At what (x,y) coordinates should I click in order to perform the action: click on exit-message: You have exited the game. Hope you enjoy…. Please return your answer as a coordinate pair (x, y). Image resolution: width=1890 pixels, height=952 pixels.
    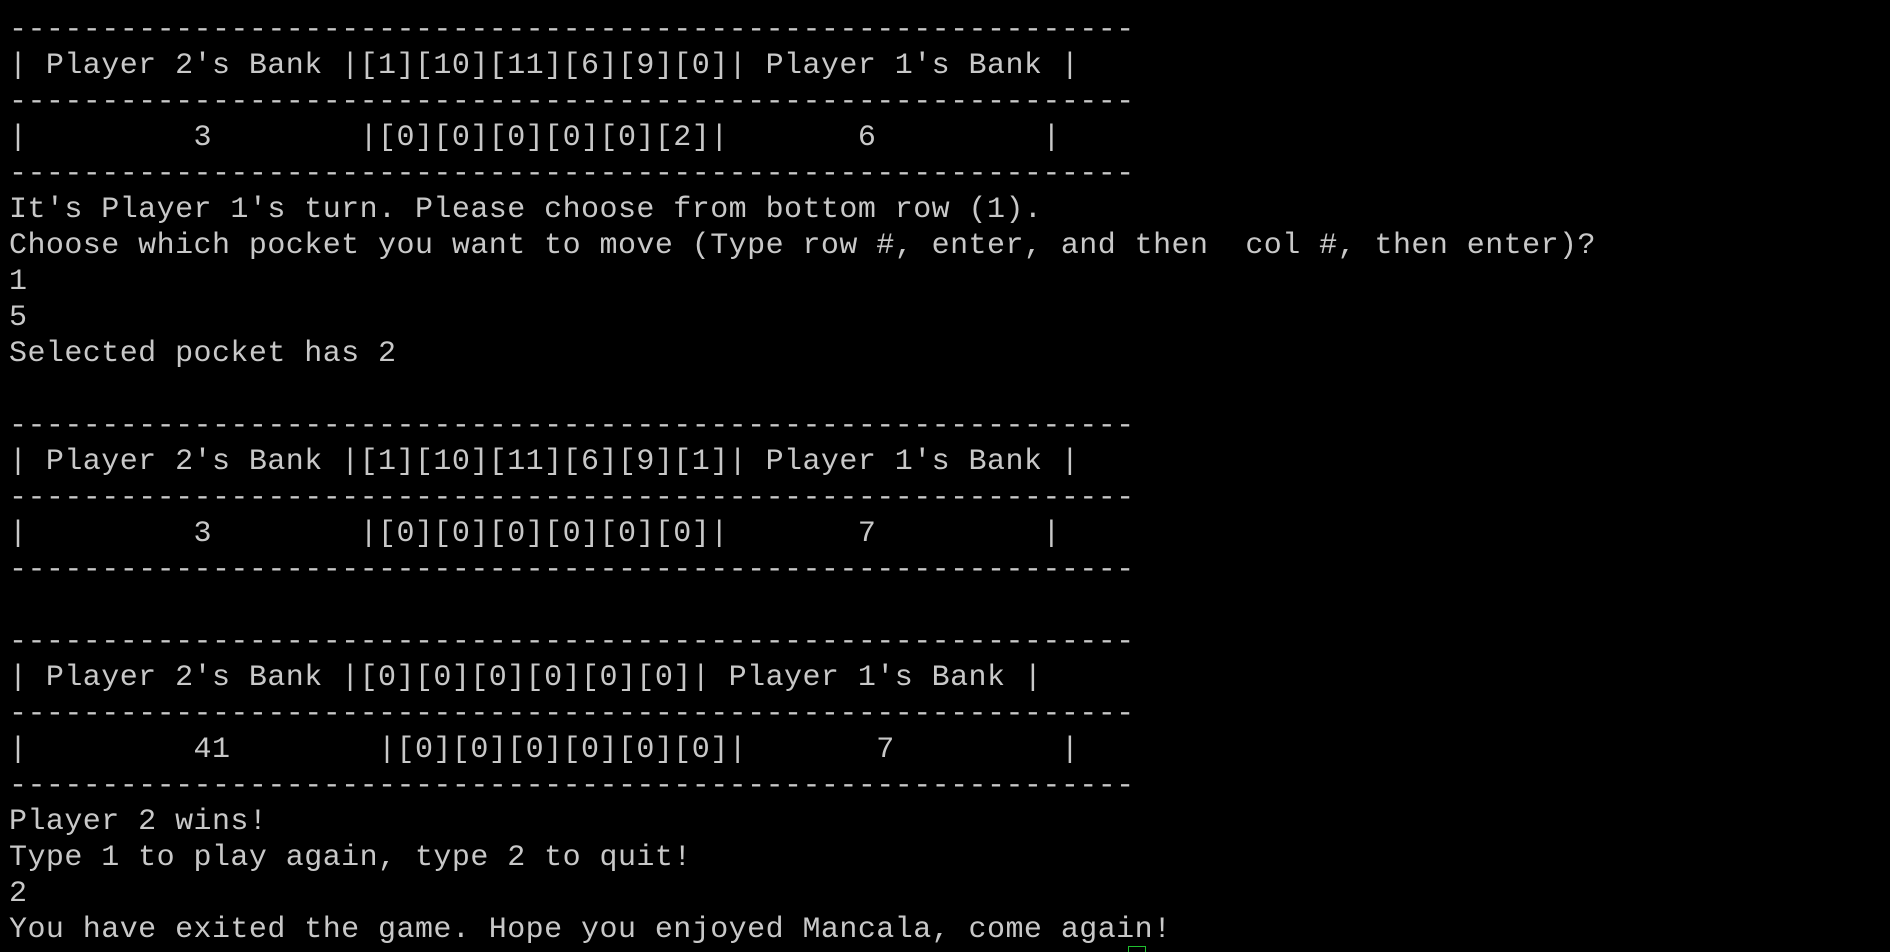
    Looking at the image, I should click on (590, 930).